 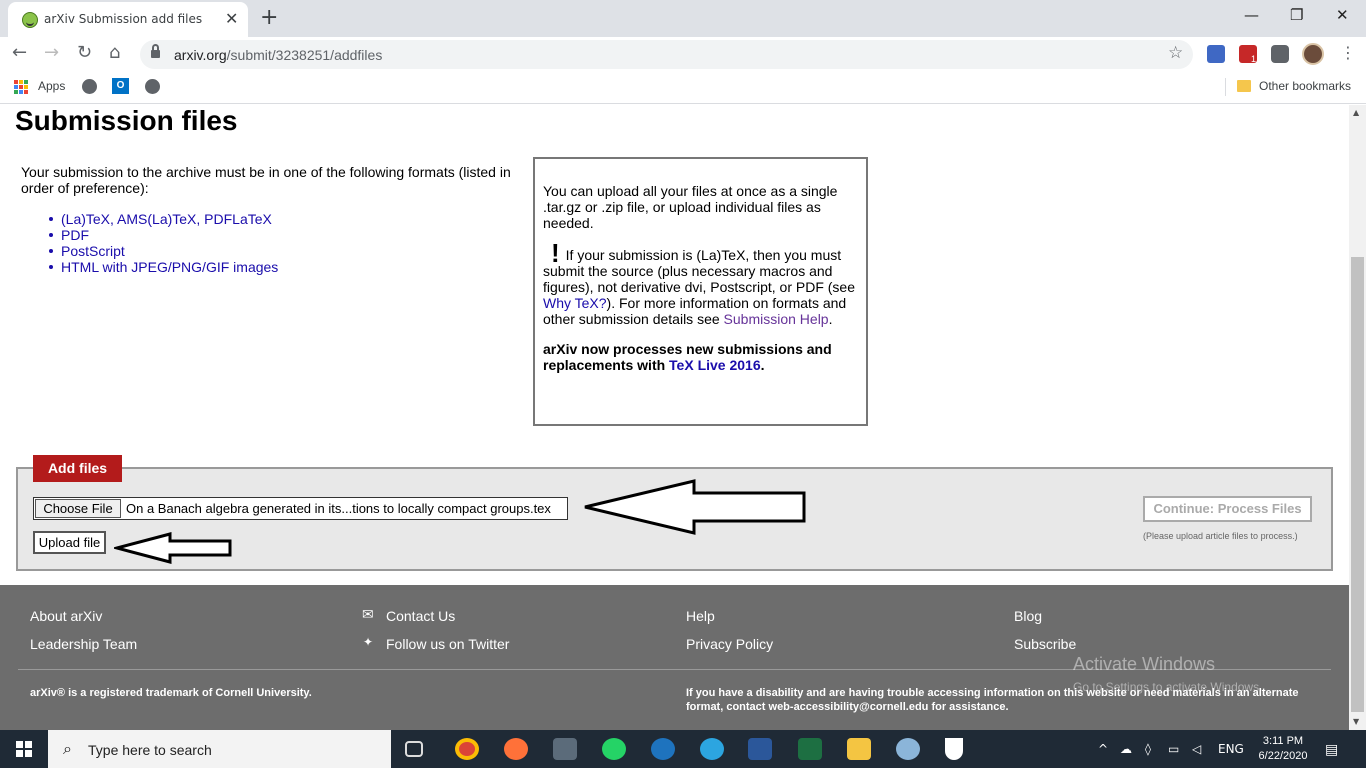 I want to click on bookmark-other: Other bookmarks, so click(x=1305, y=86).